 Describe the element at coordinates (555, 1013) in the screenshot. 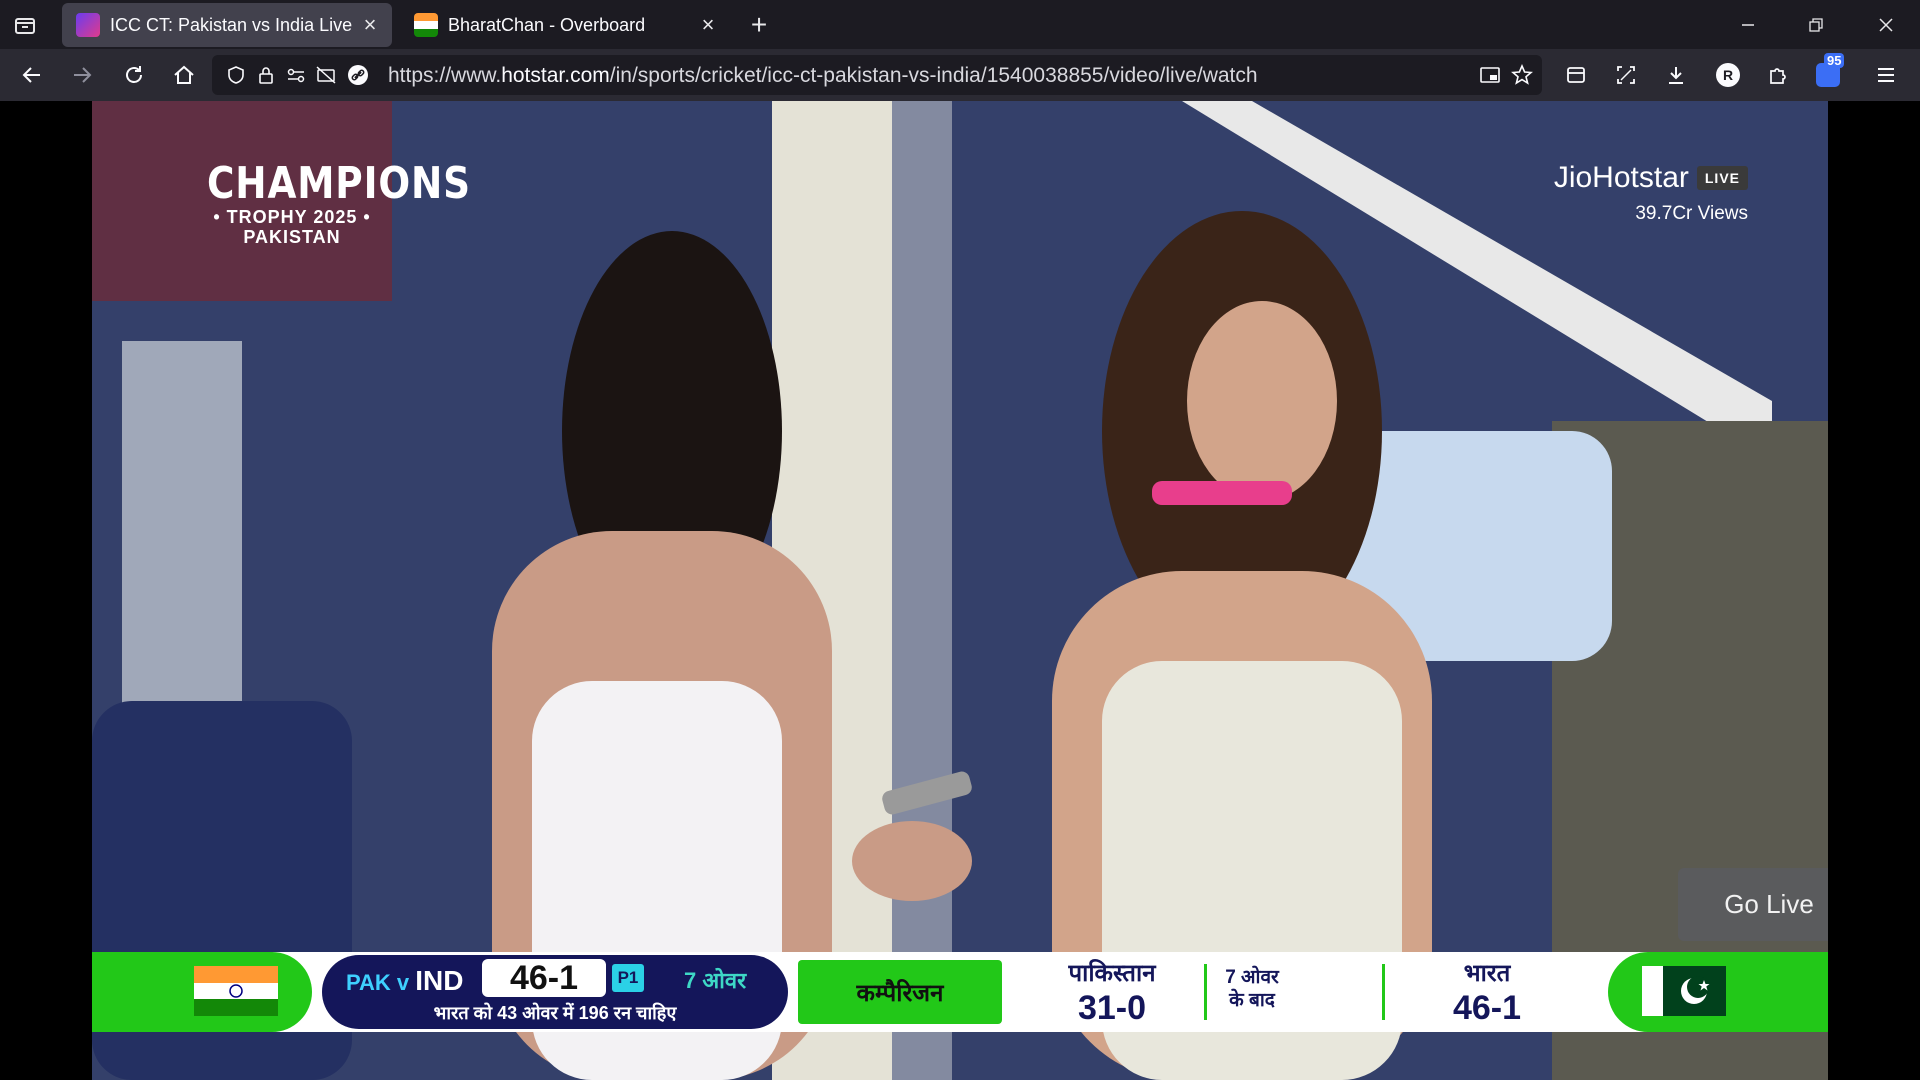

I see `target-requirement: भारत को 43 ओवर में 196 रन चाहिए` at that location.